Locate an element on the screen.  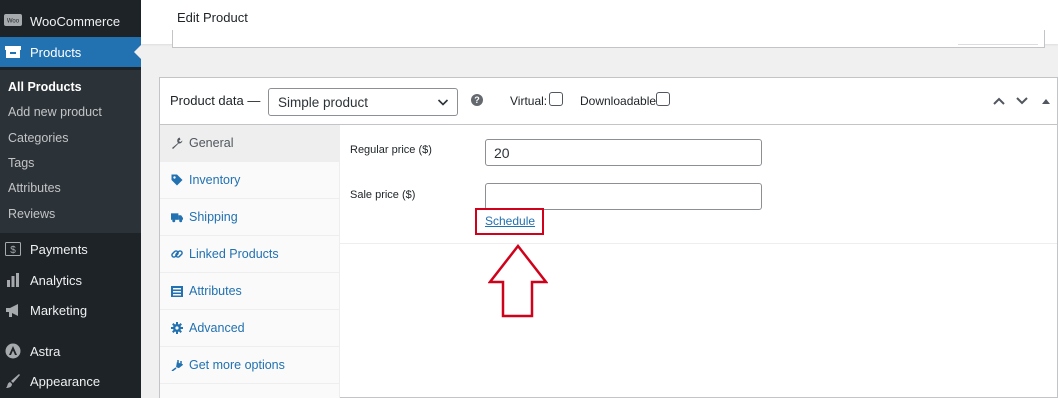
list-icon is located at coordinates (177, 291).